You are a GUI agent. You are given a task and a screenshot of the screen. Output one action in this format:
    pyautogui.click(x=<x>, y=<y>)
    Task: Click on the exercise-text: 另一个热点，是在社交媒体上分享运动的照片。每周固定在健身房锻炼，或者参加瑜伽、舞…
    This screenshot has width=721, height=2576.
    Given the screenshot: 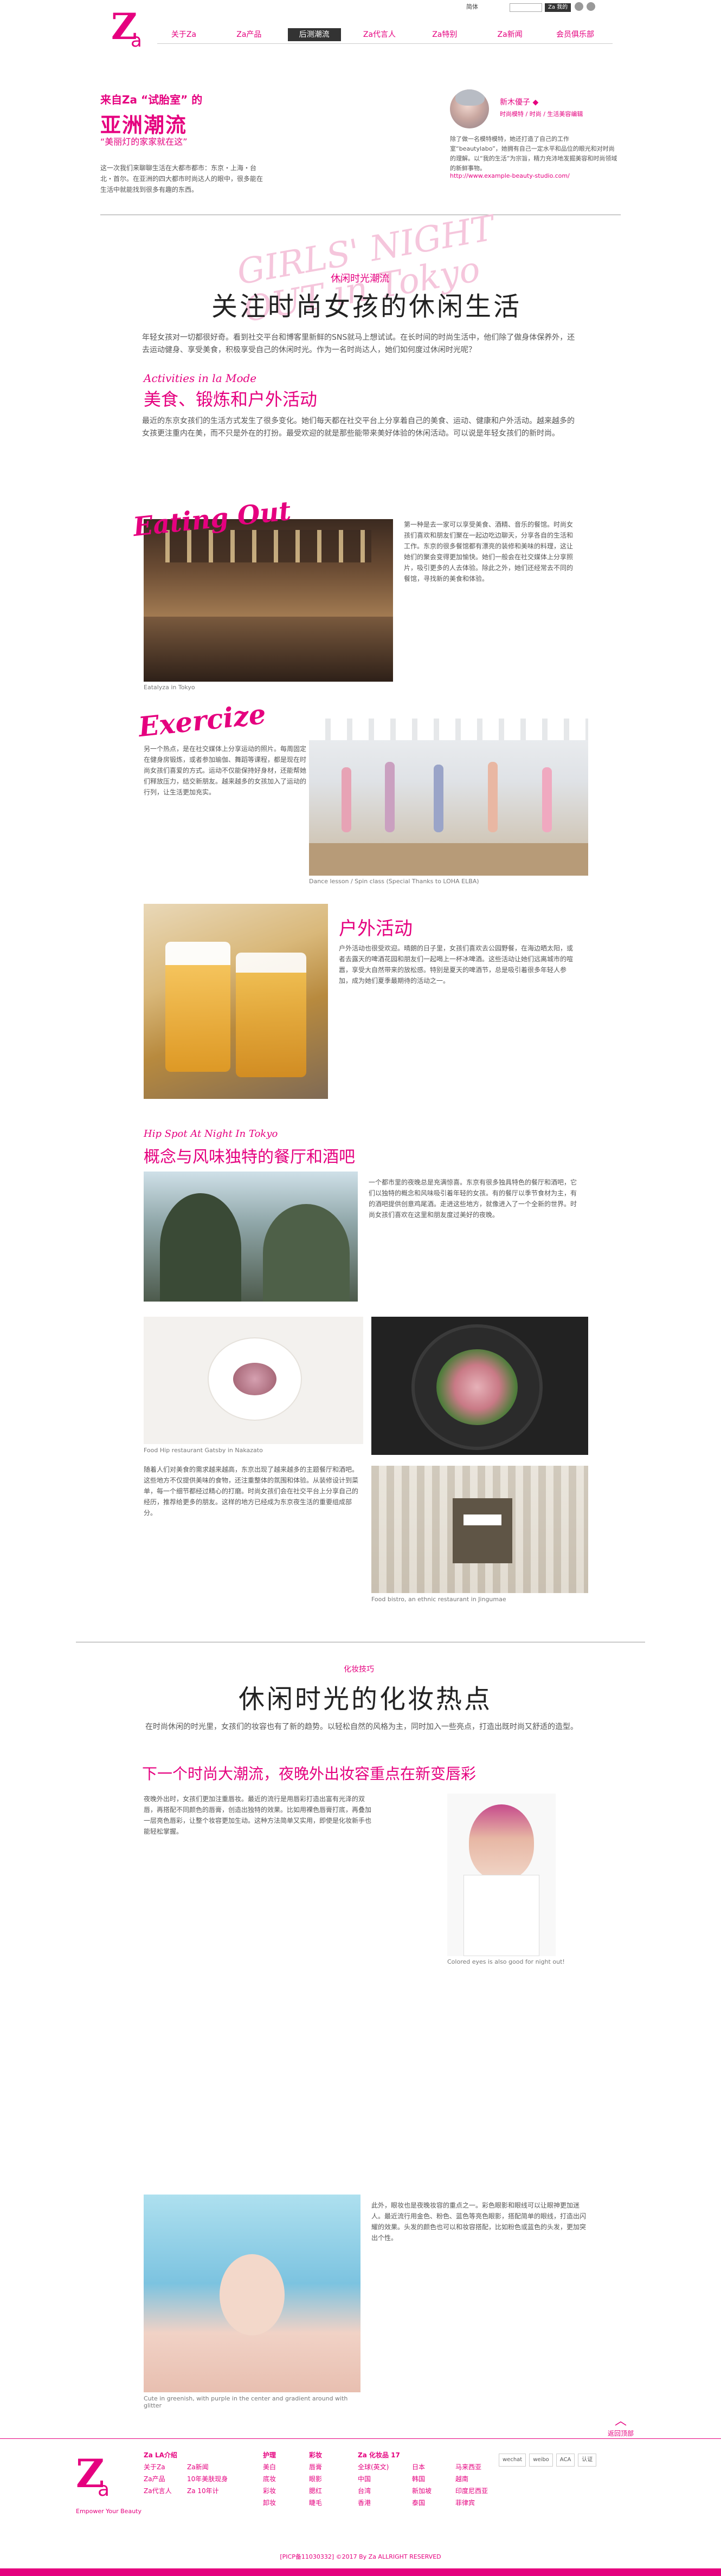 What is the action you would take?
    pyautogui.click(x=225, y=770)
    